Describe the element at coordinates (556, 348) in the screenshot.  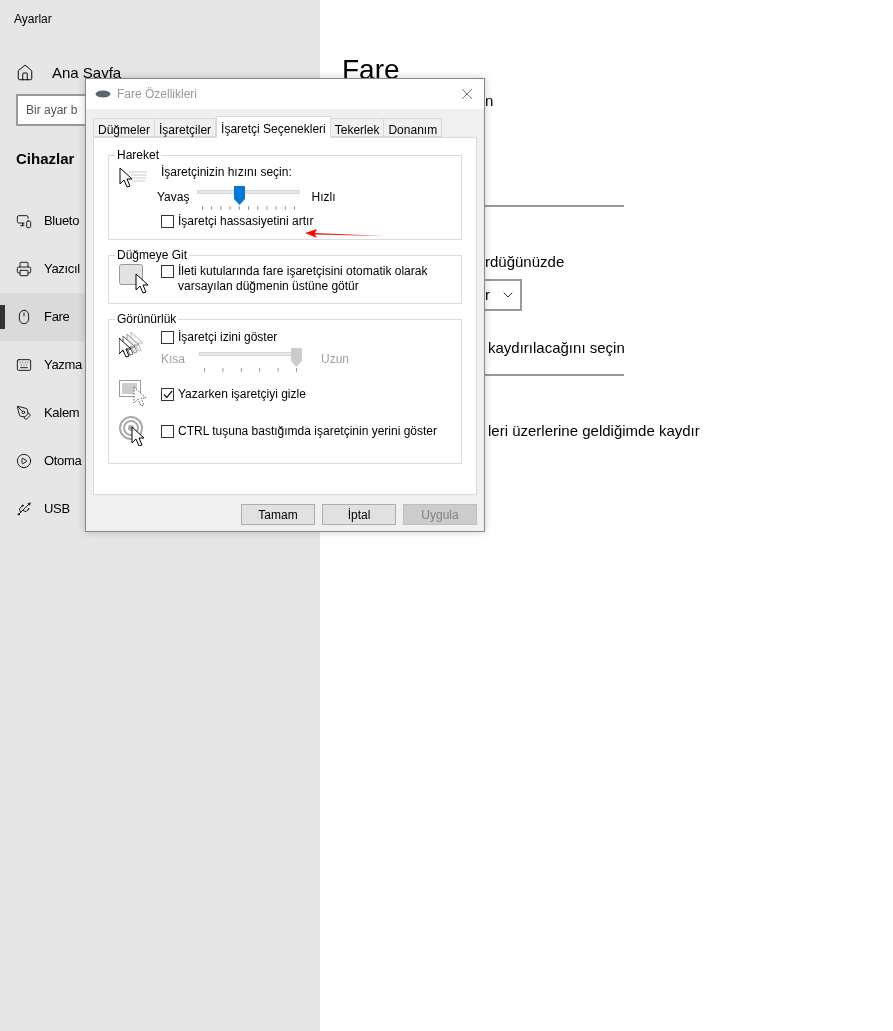
I see `text-fragment: kaydırılacağını seçin` at that location.